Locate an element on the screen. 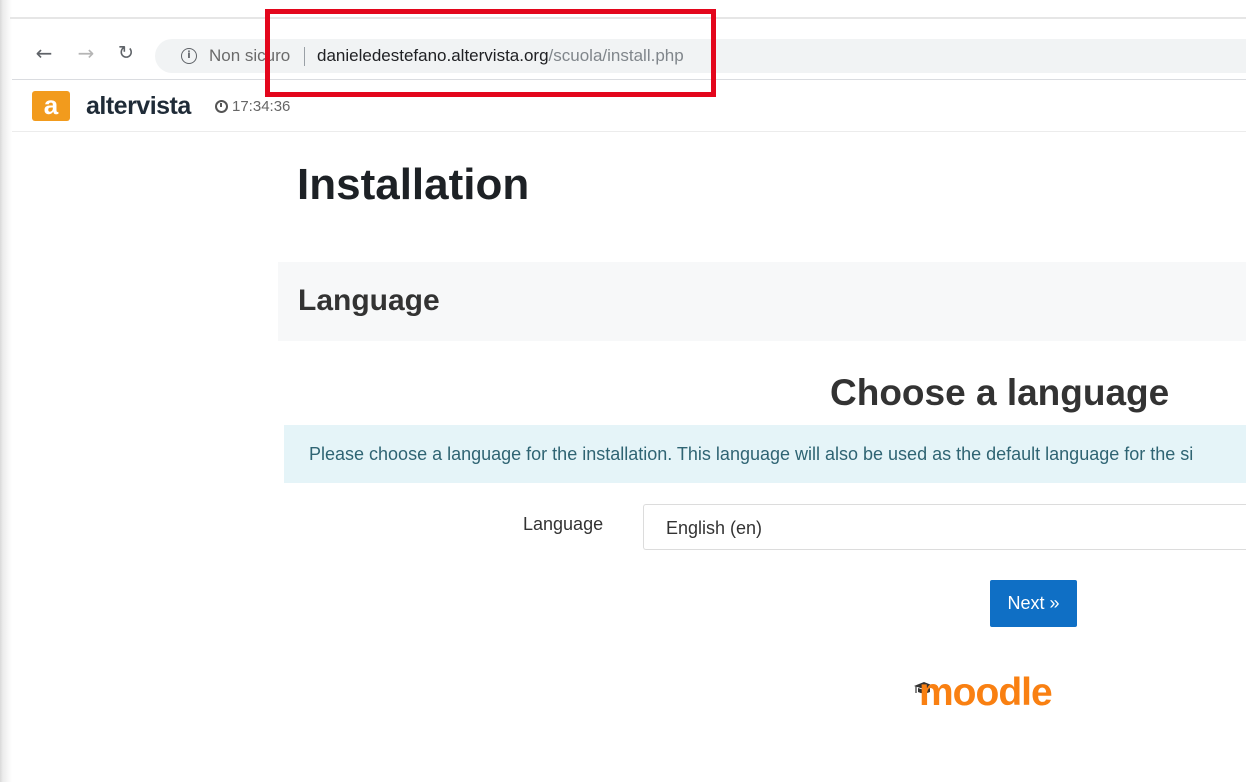 Image resolution: width=1246 pixels, height=782 pixels. next-button: Next » is located at coordinates (1033, 603).